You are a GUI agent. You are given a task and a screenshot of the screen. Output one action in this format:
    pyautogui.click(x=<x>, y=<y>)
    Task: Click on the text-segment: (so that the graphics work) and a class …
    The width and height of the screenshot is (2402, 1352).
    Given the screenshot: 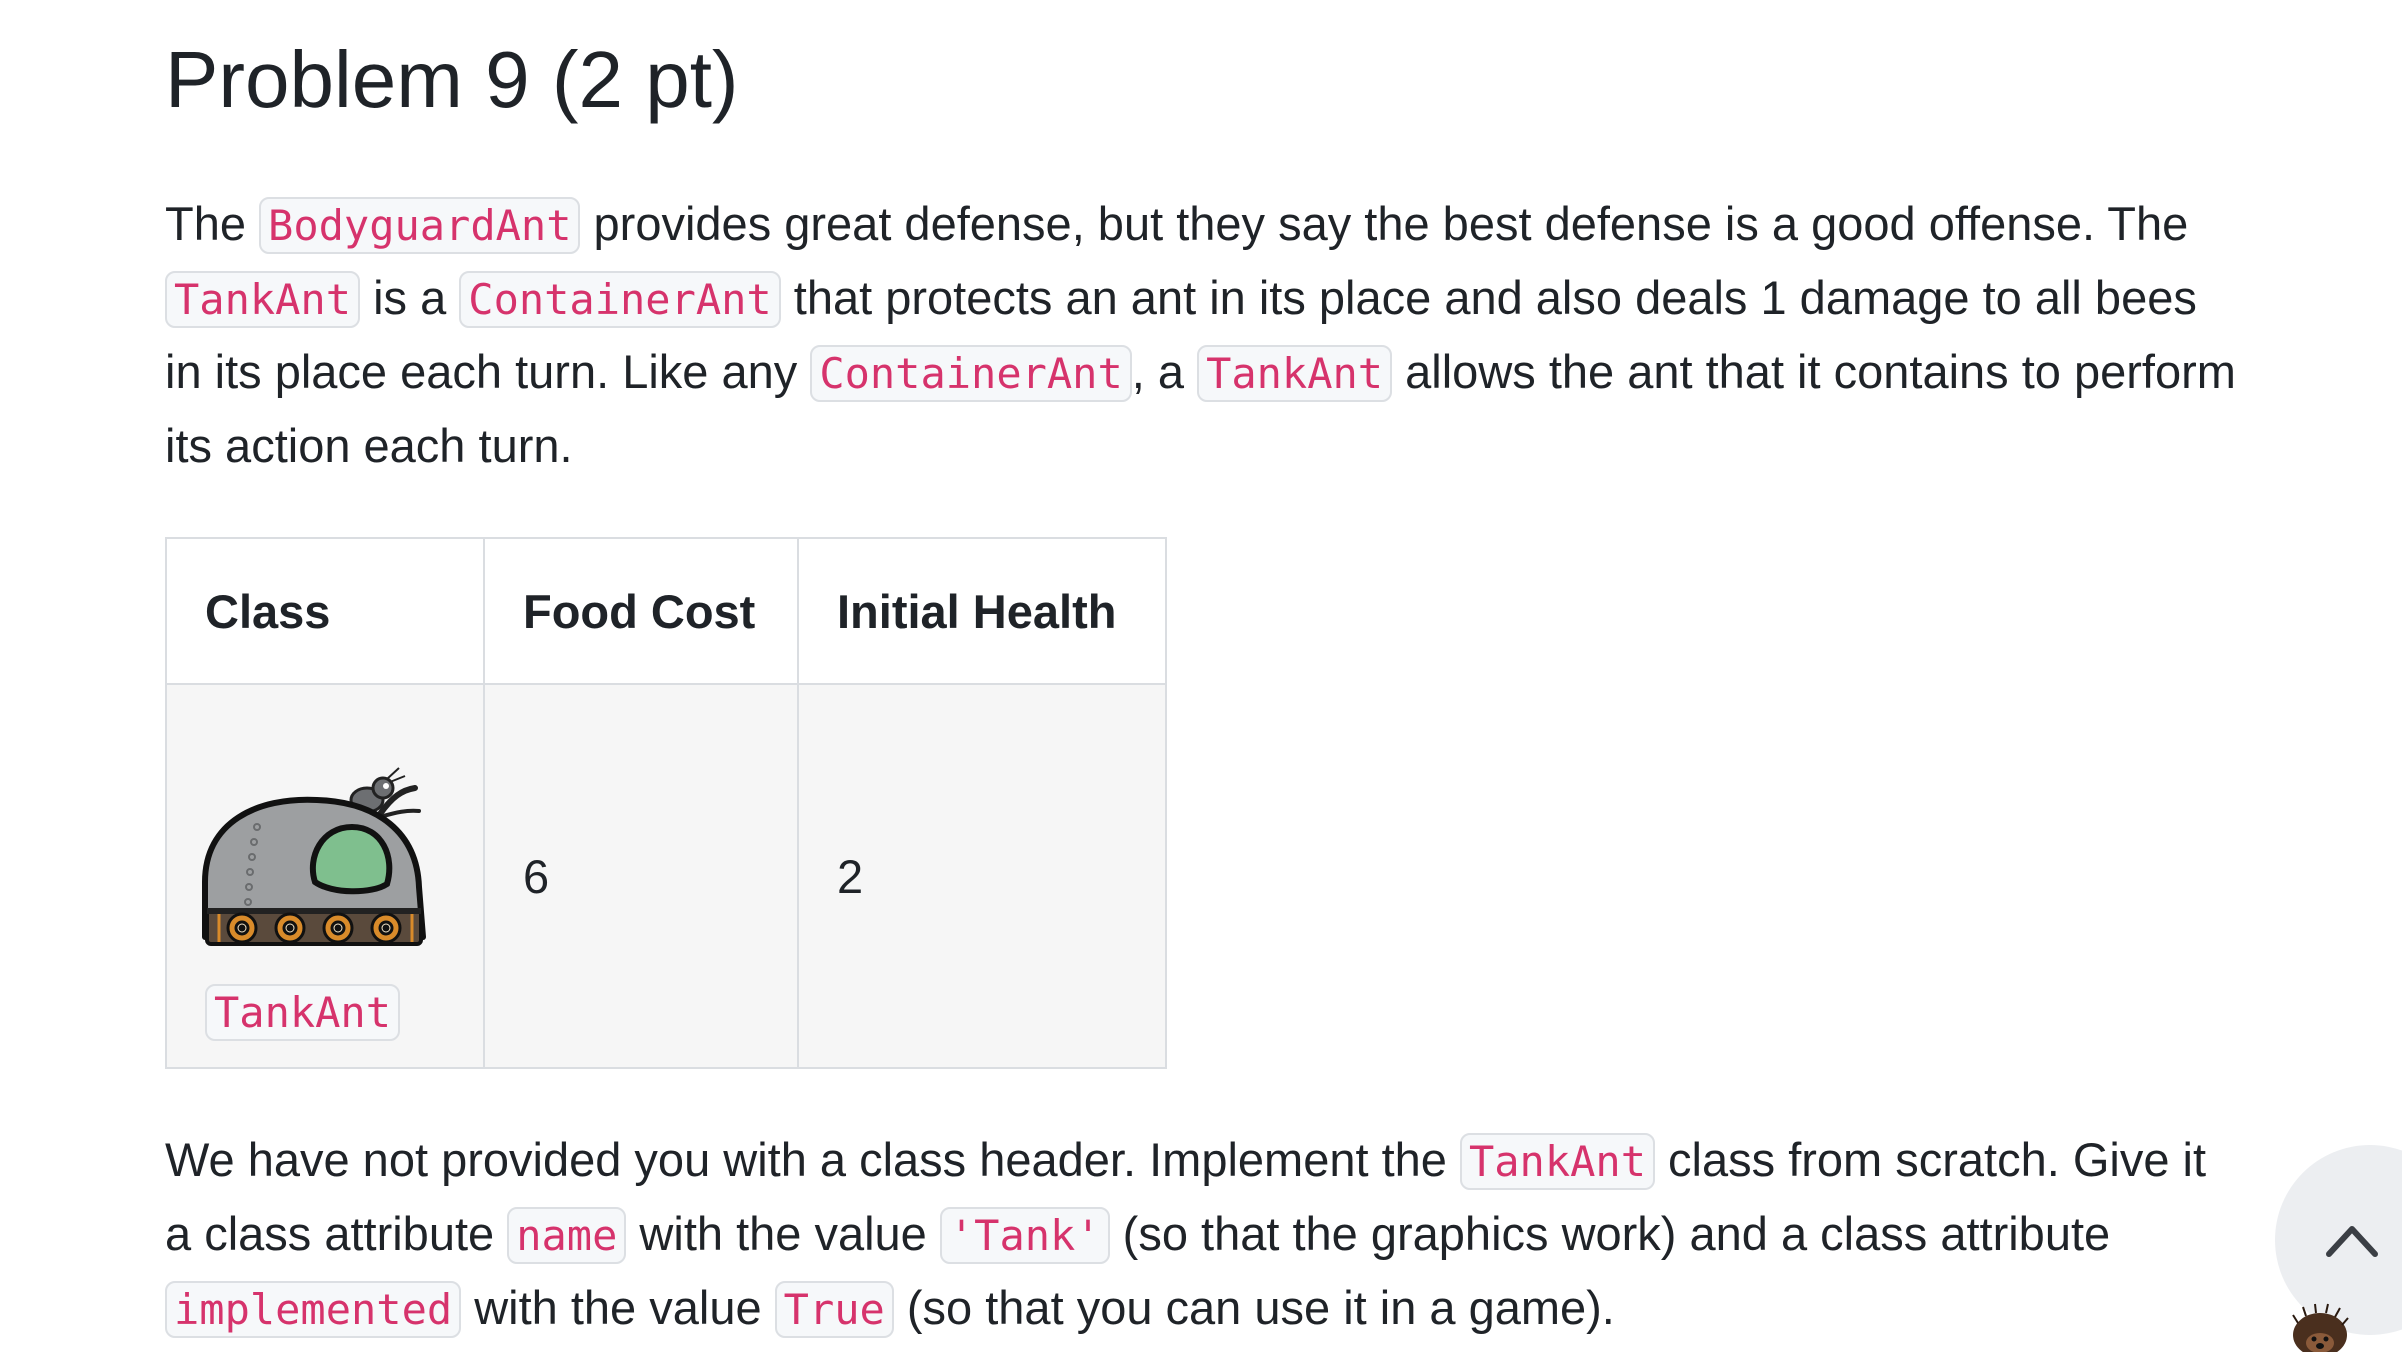 What is the action you would take?
    pyautogui.click(x=1610, y=1233)
    